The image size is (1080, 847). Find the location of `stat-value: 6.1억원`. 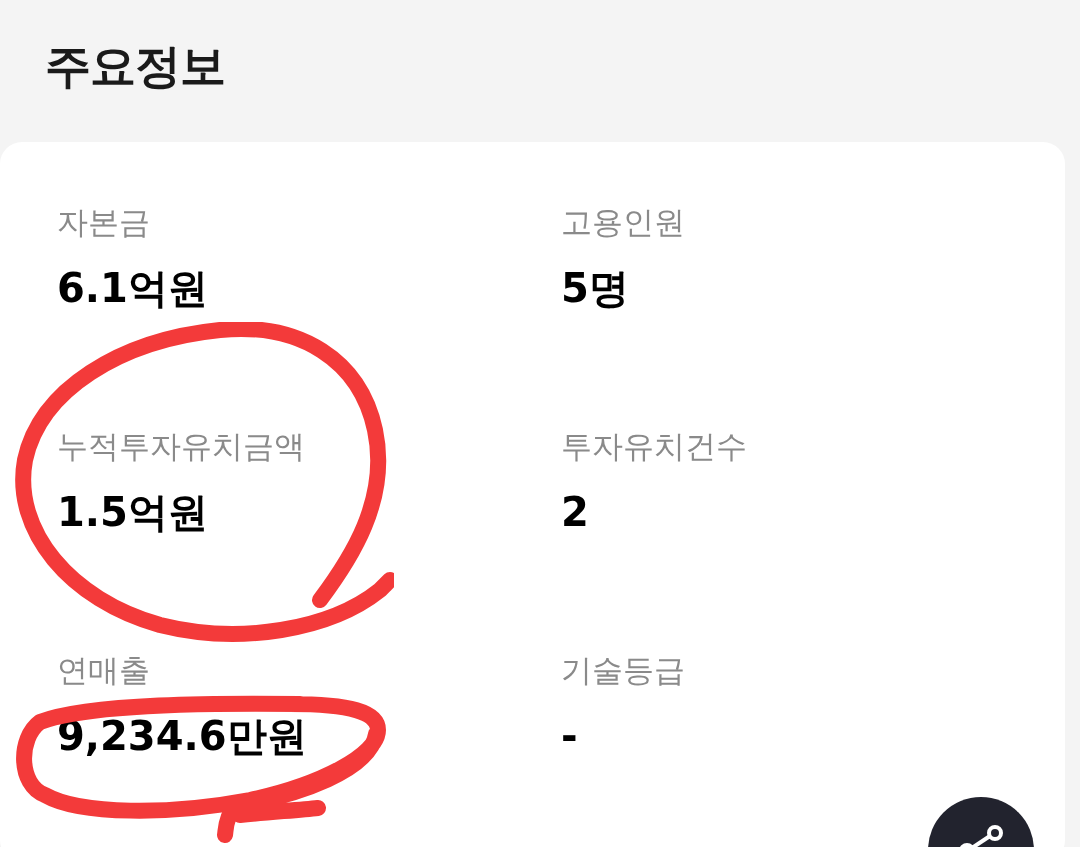

stat-value: 6.1억원 is located at coordinates (133, 288).